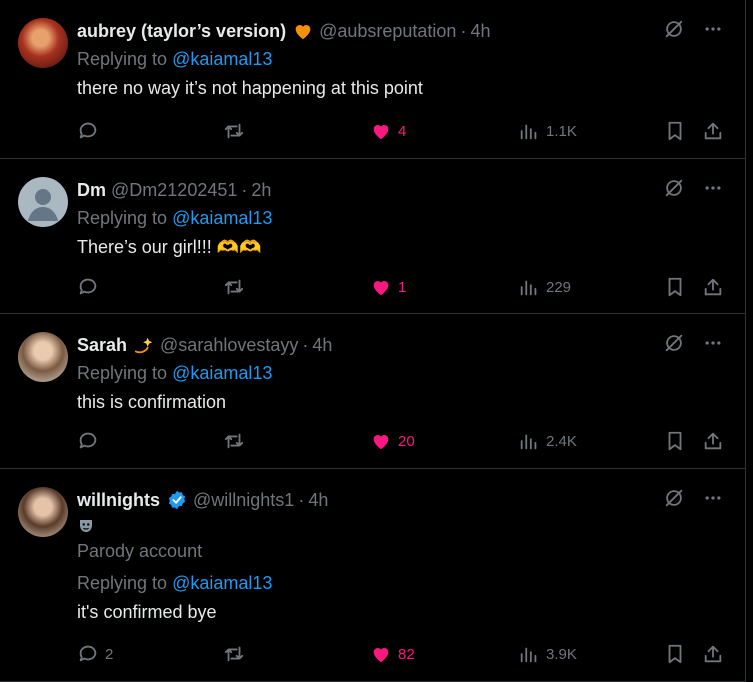  I want to click on view-count: 229, so click(559, 287).